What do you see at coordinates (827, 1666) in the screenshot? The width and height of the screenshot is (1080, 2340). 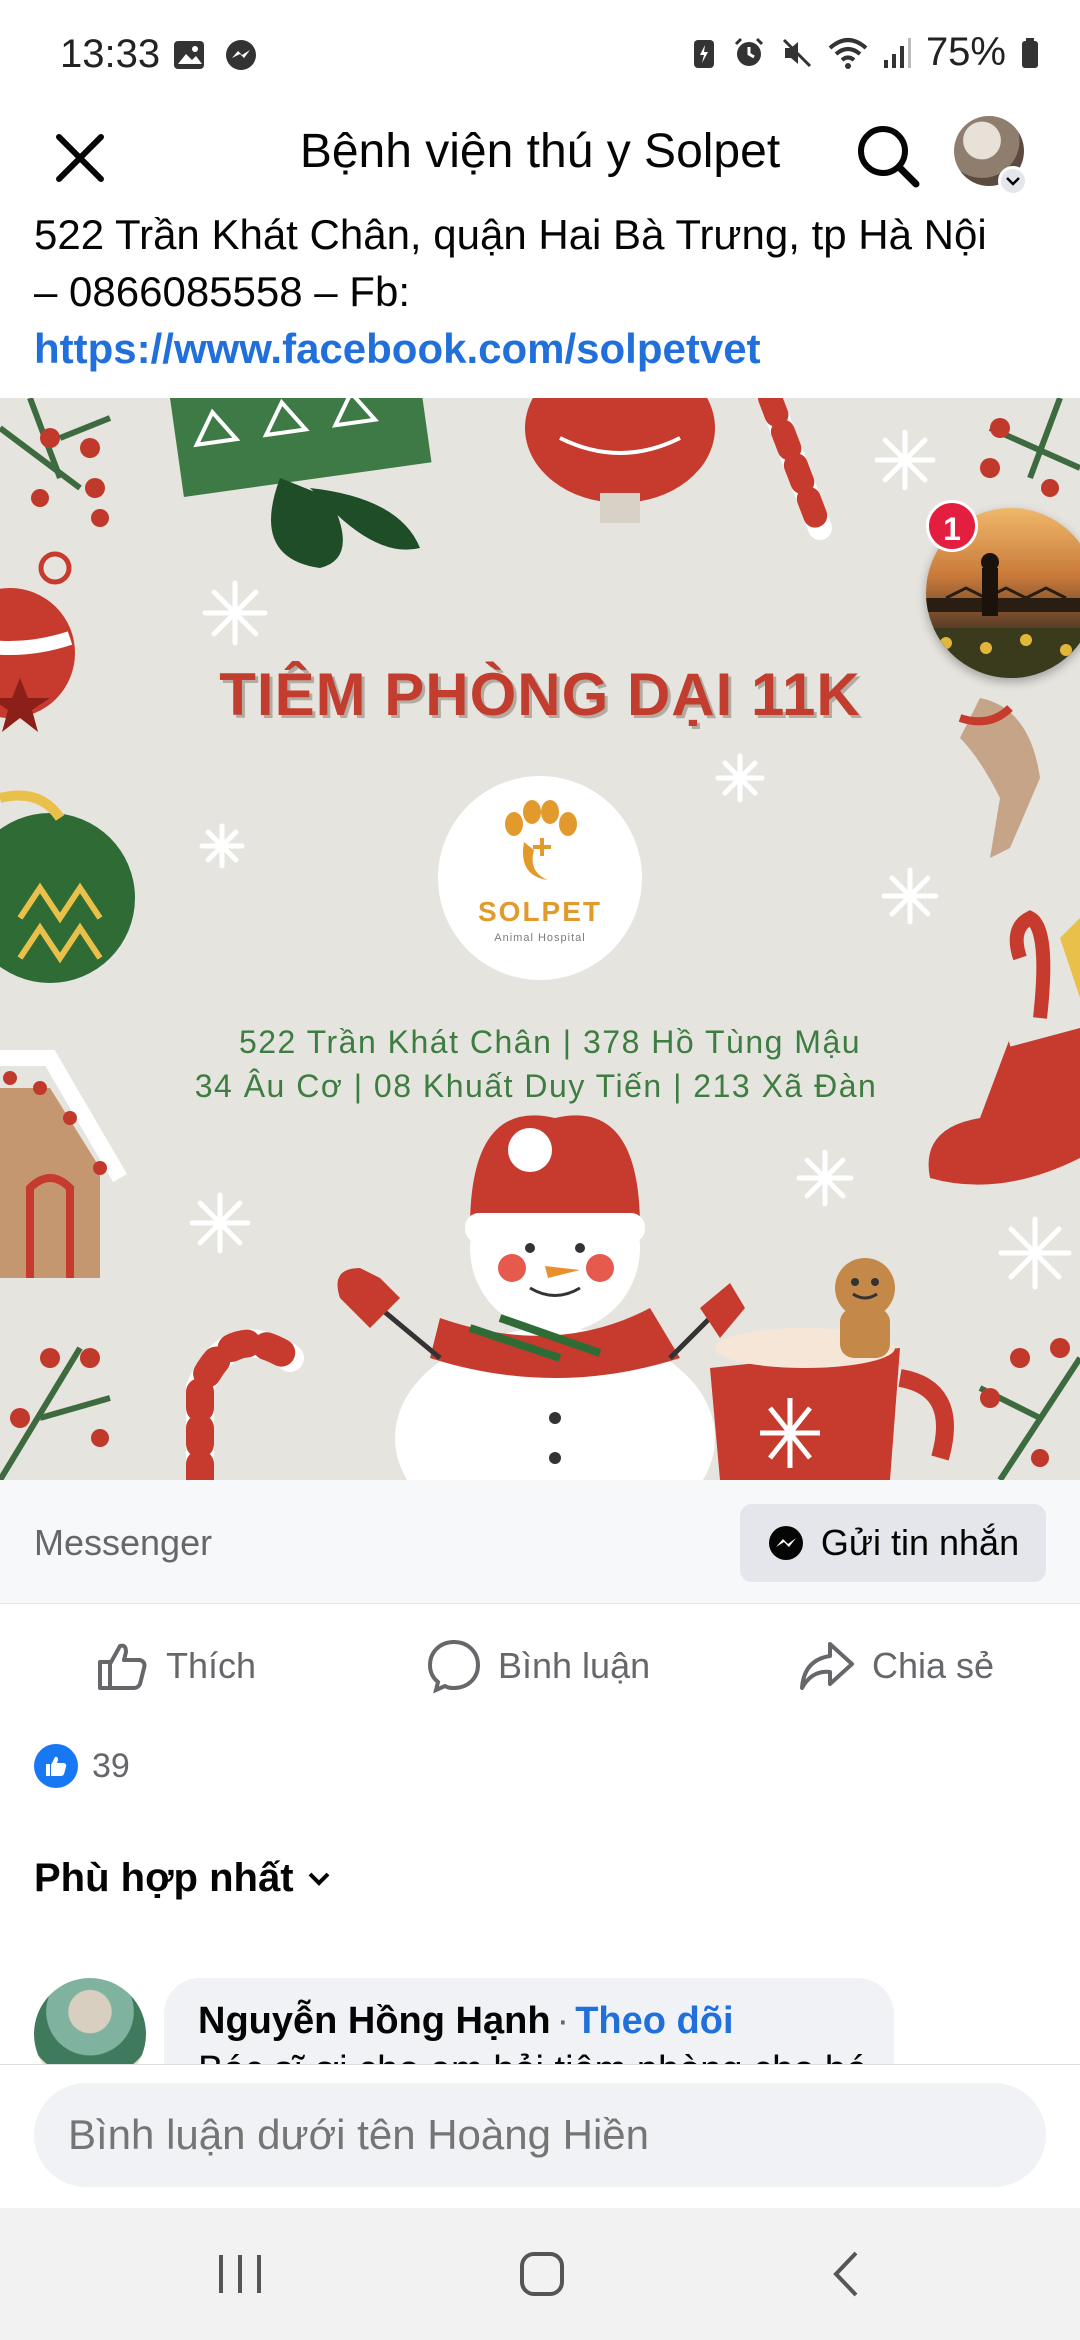 I see `share-icon` at bounding box center [827, 1666].